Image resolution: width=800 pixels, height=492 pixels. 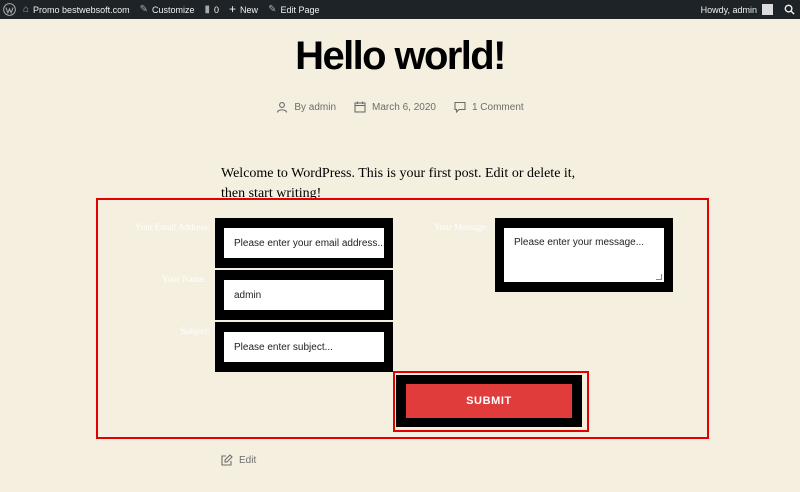 I want to click on brush-icon: ✎, so click(x=143, y=9).